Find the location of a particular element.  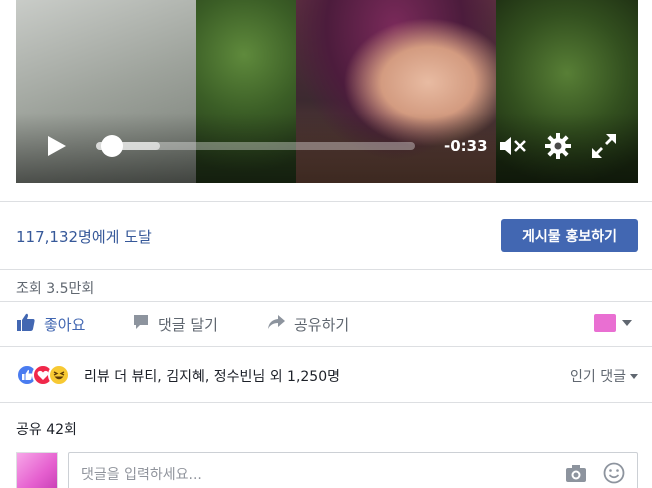

comment-label: 댓글 달기 is located at coordinates (188, 324).